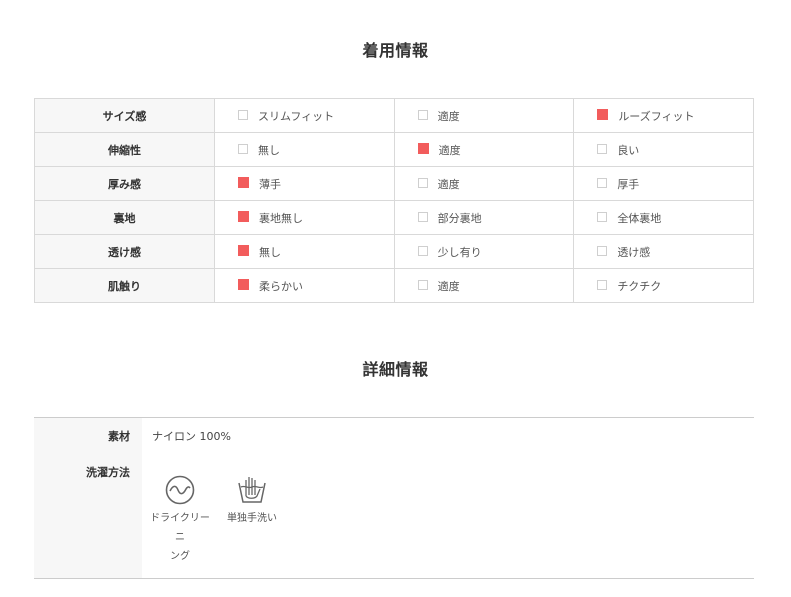 Image resolution: width=791 pixels, height=597 pixels. I want to click on care-item-hand-wash: 単独手洗い, so click(252, 501).